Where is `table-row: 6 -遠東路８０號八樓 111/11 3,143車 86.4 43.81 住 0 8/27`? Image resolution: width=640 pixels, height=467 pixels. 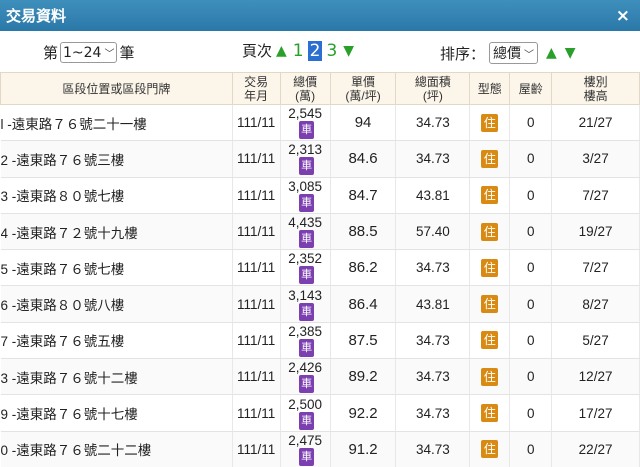 table-row: 6 -遠東路８０號八樓 111/11 3,143車 86.4 43.81 住 0 8/27 is located at coordinates (320, 304).